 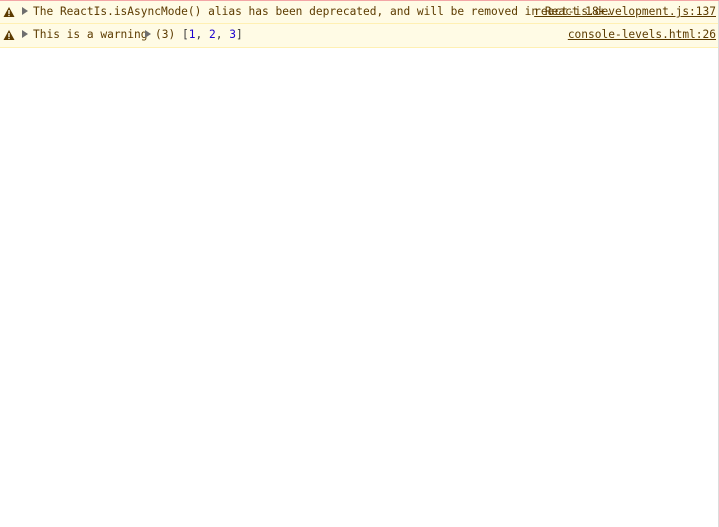 I want to click on array-item: 2, so click(x=212, y=34).